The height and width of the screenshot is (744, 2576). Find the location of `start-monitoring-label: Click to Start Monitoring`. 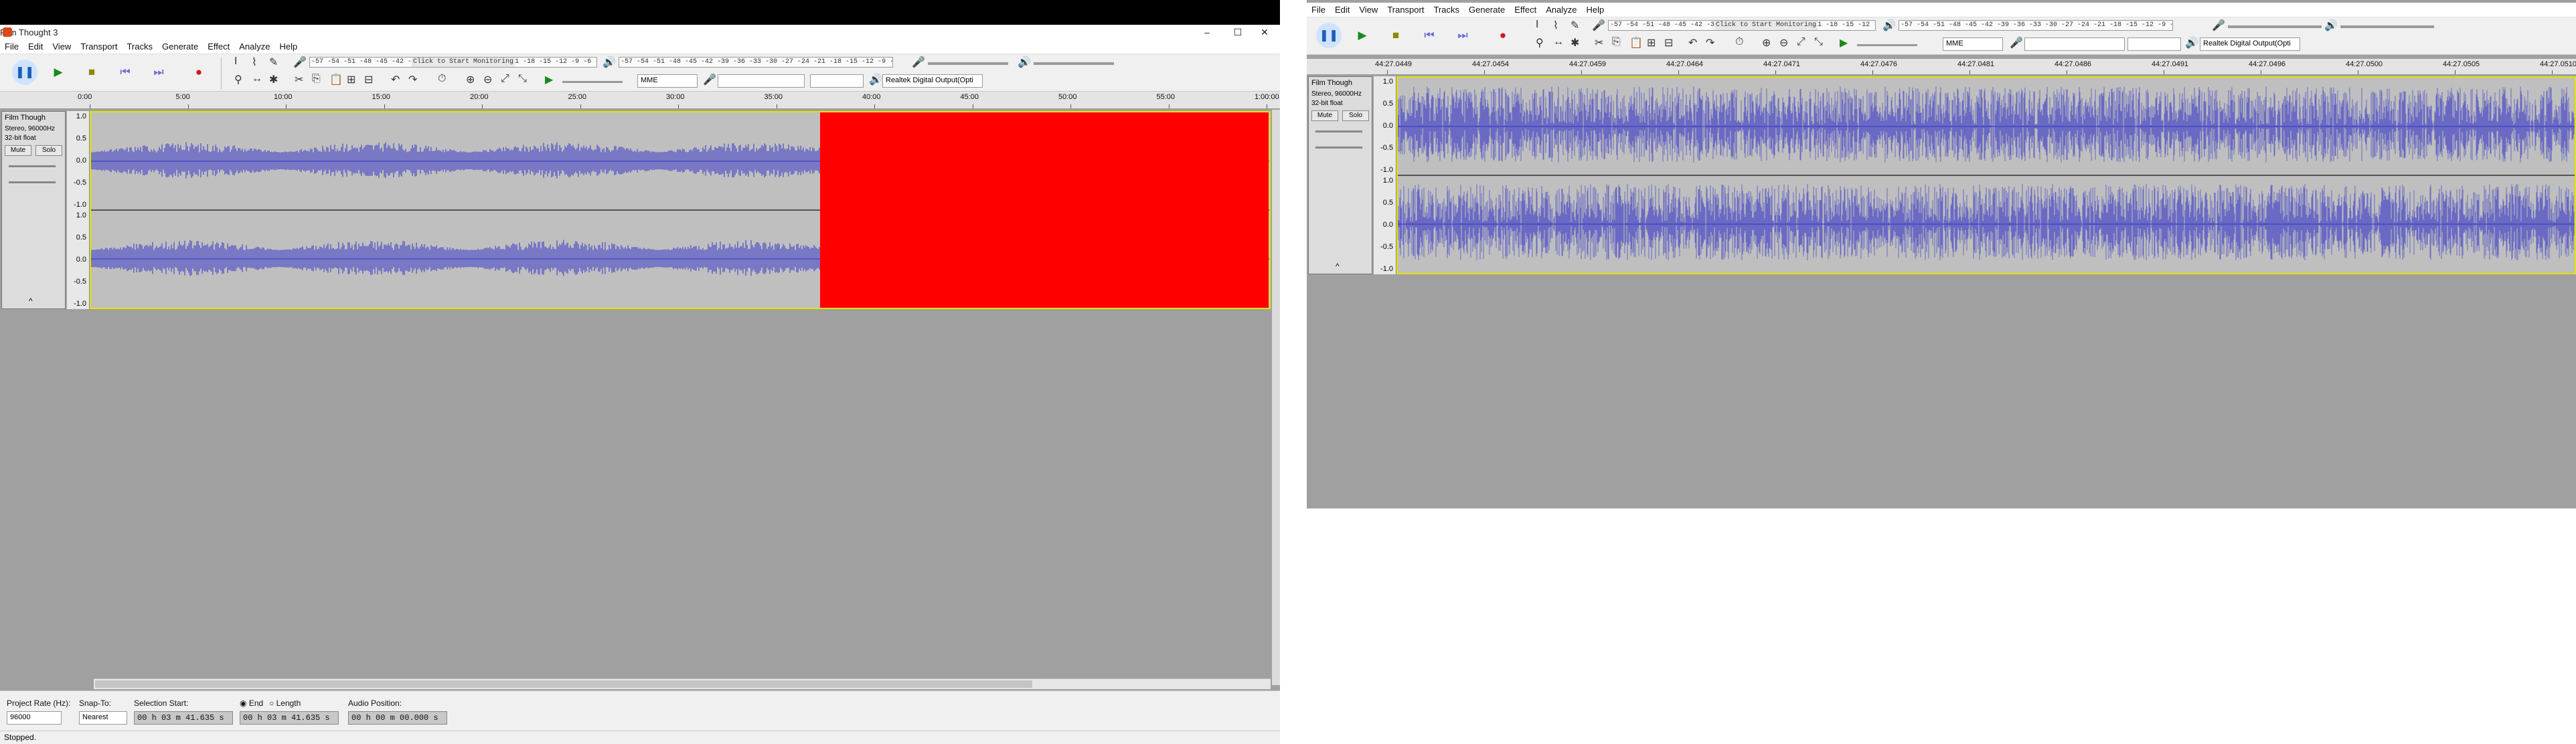

start-monitoring-label: Click to Start Monitoring is located at coordinates (463, 62).